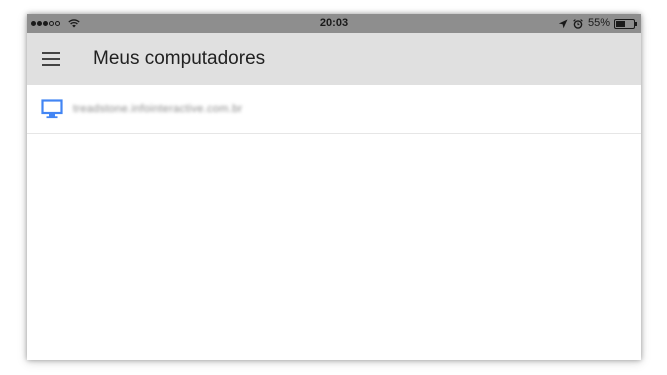 Image resolution: width=667 pixels, height=375 pixels. I want to click on battery-fill, so click(620, 23).